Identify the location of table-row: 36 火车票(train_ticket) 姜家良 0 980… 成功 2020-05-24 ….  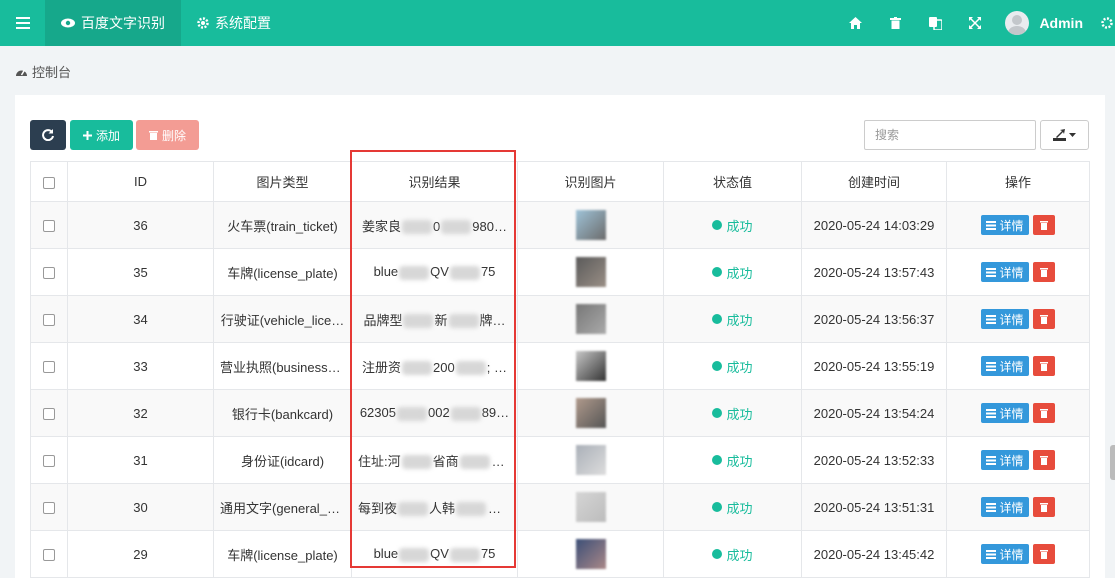
(560, 225).